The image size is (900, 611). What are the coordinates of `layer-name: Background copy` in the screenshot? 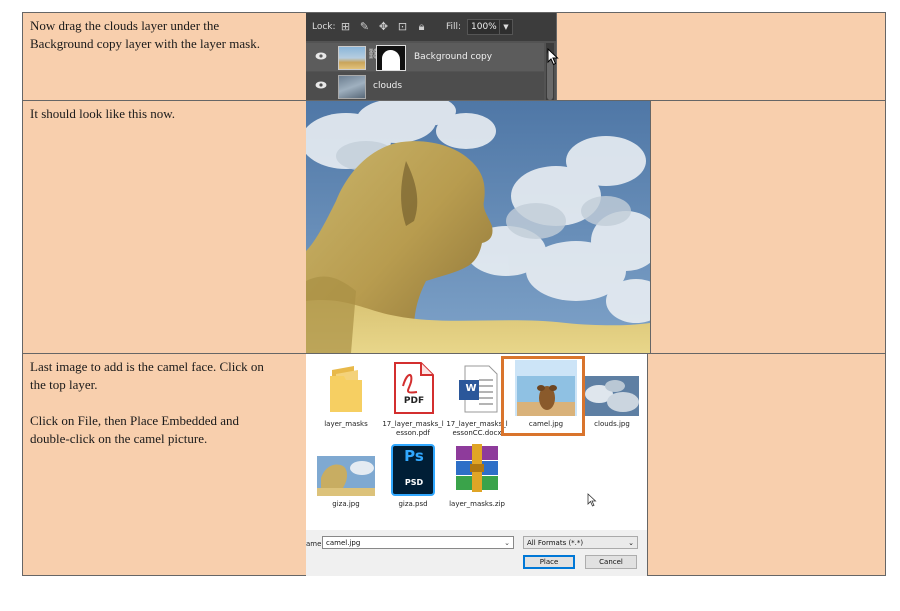 It's located at (453, 57).